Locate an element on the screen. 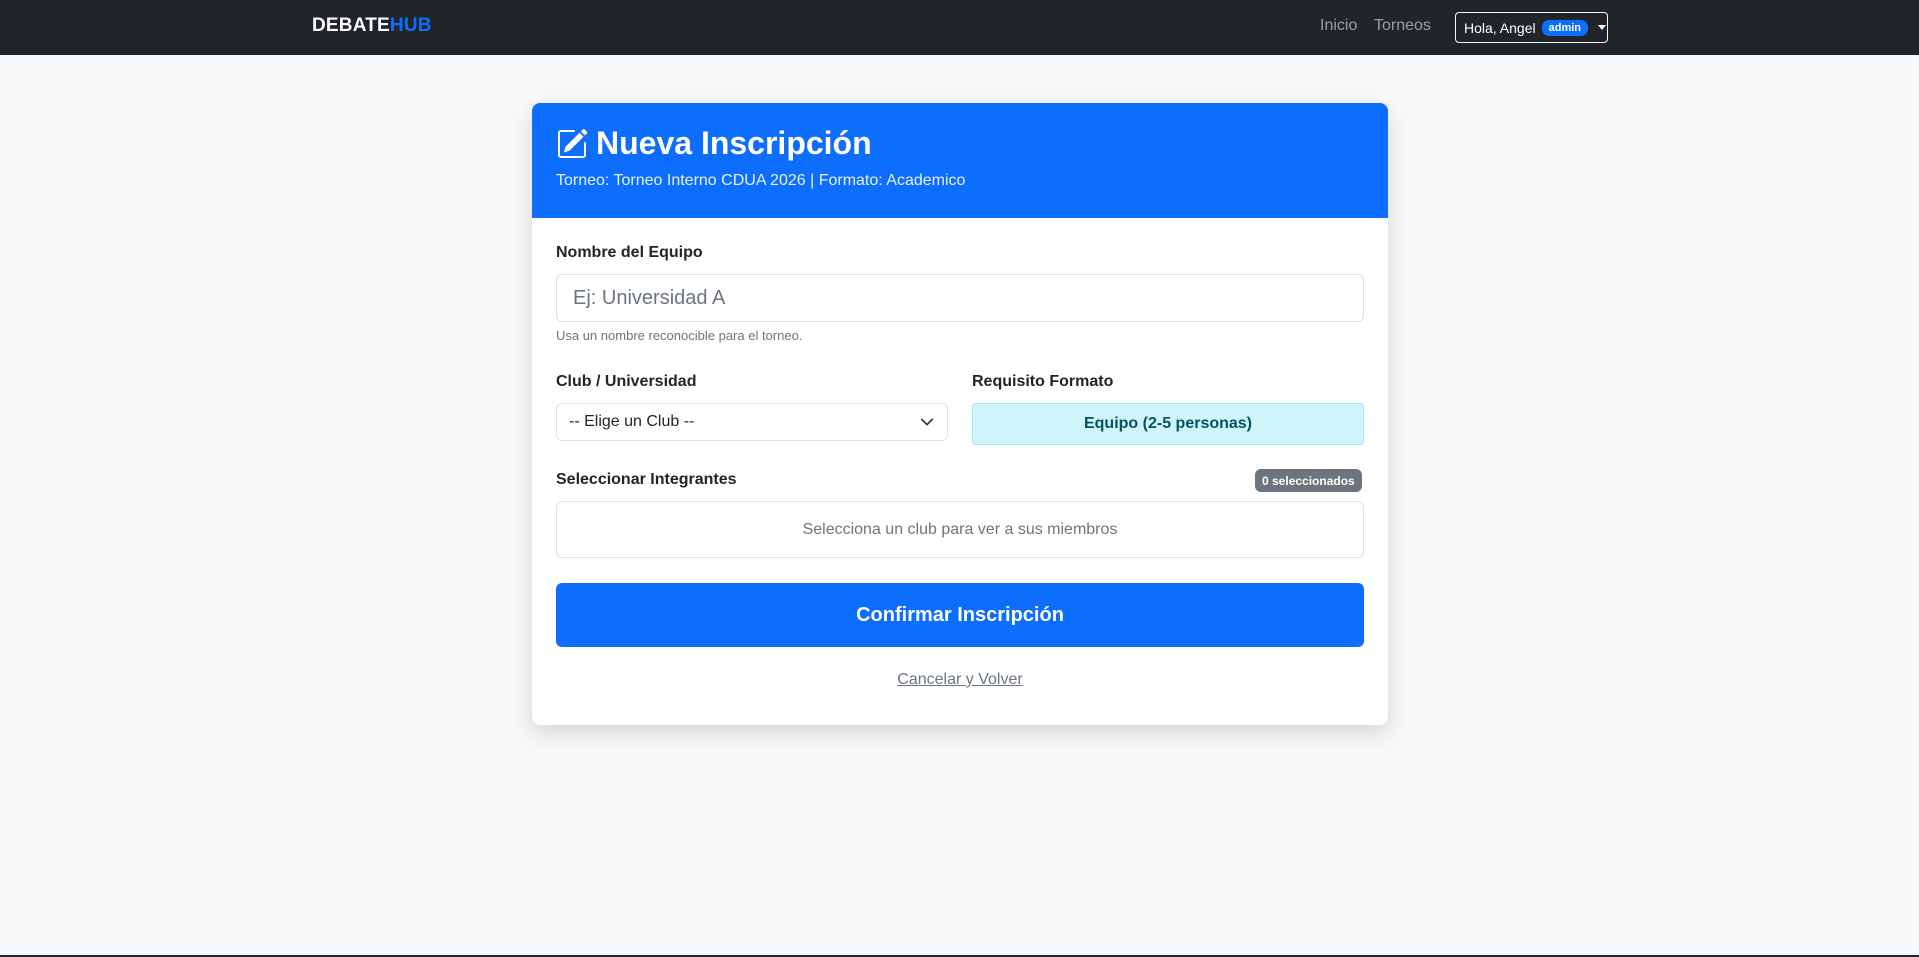 This screenshot has height=957, width=1919. user-greeting: Hola, Angel is located at coordinates (1500, 27).